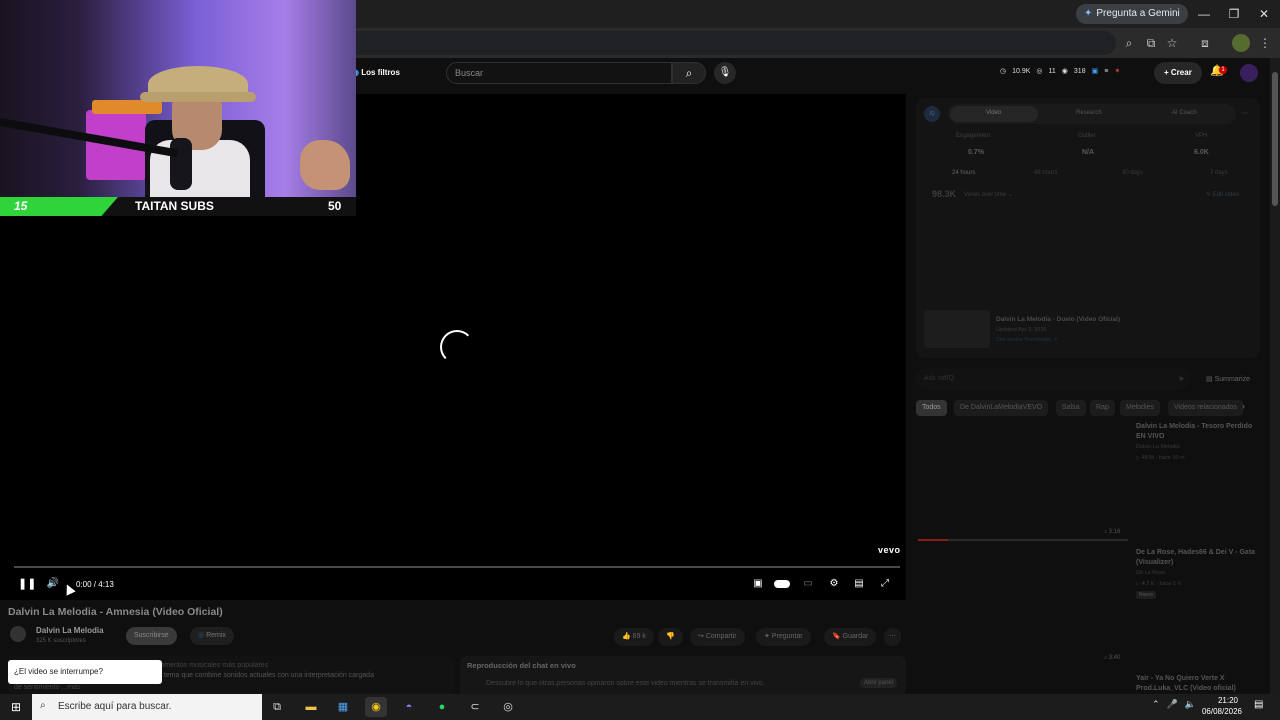  I want to click on file-explorer-icon: ▬, so click(311, 707).